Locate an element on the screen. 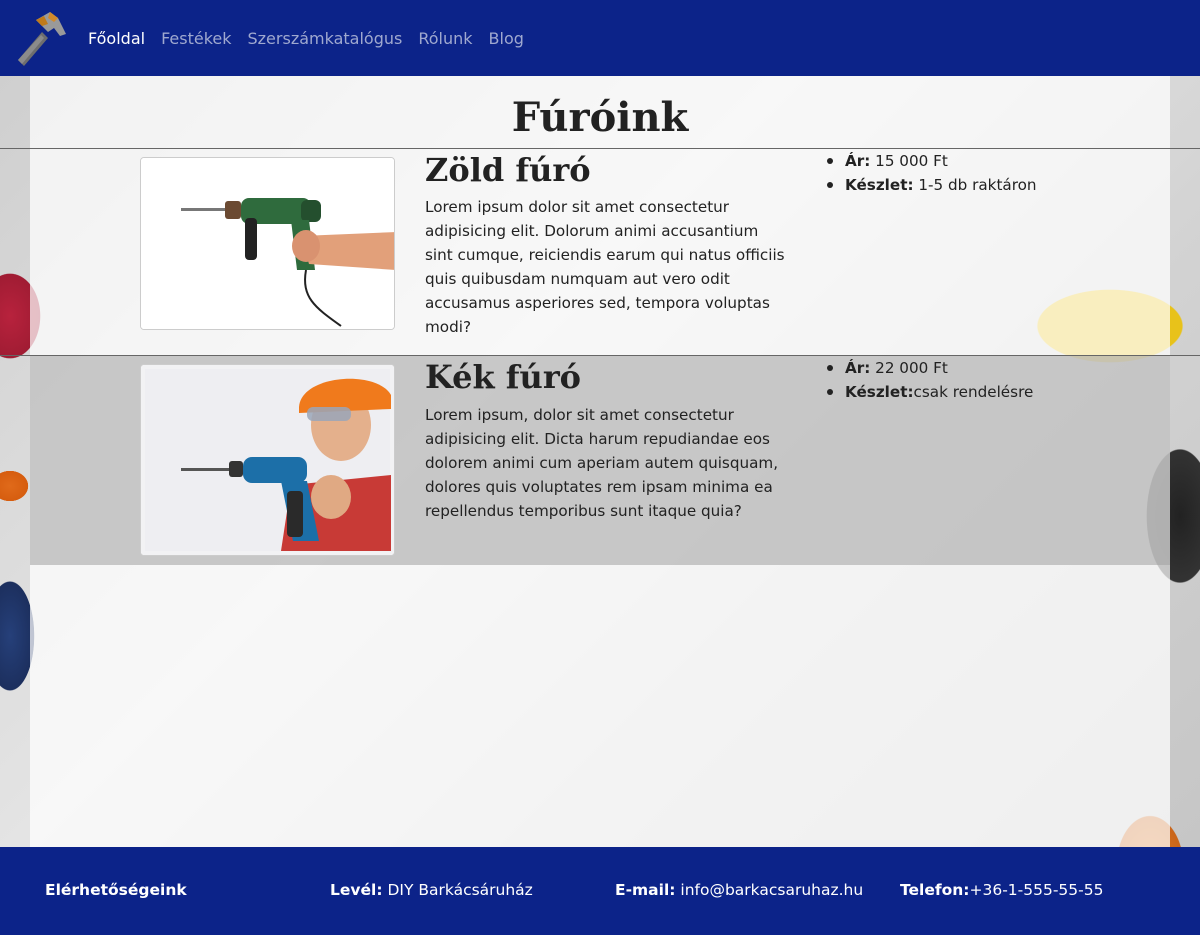 The image size is (1200, 935). nav-link-blog: Blog is located at coordinates (506, 38).